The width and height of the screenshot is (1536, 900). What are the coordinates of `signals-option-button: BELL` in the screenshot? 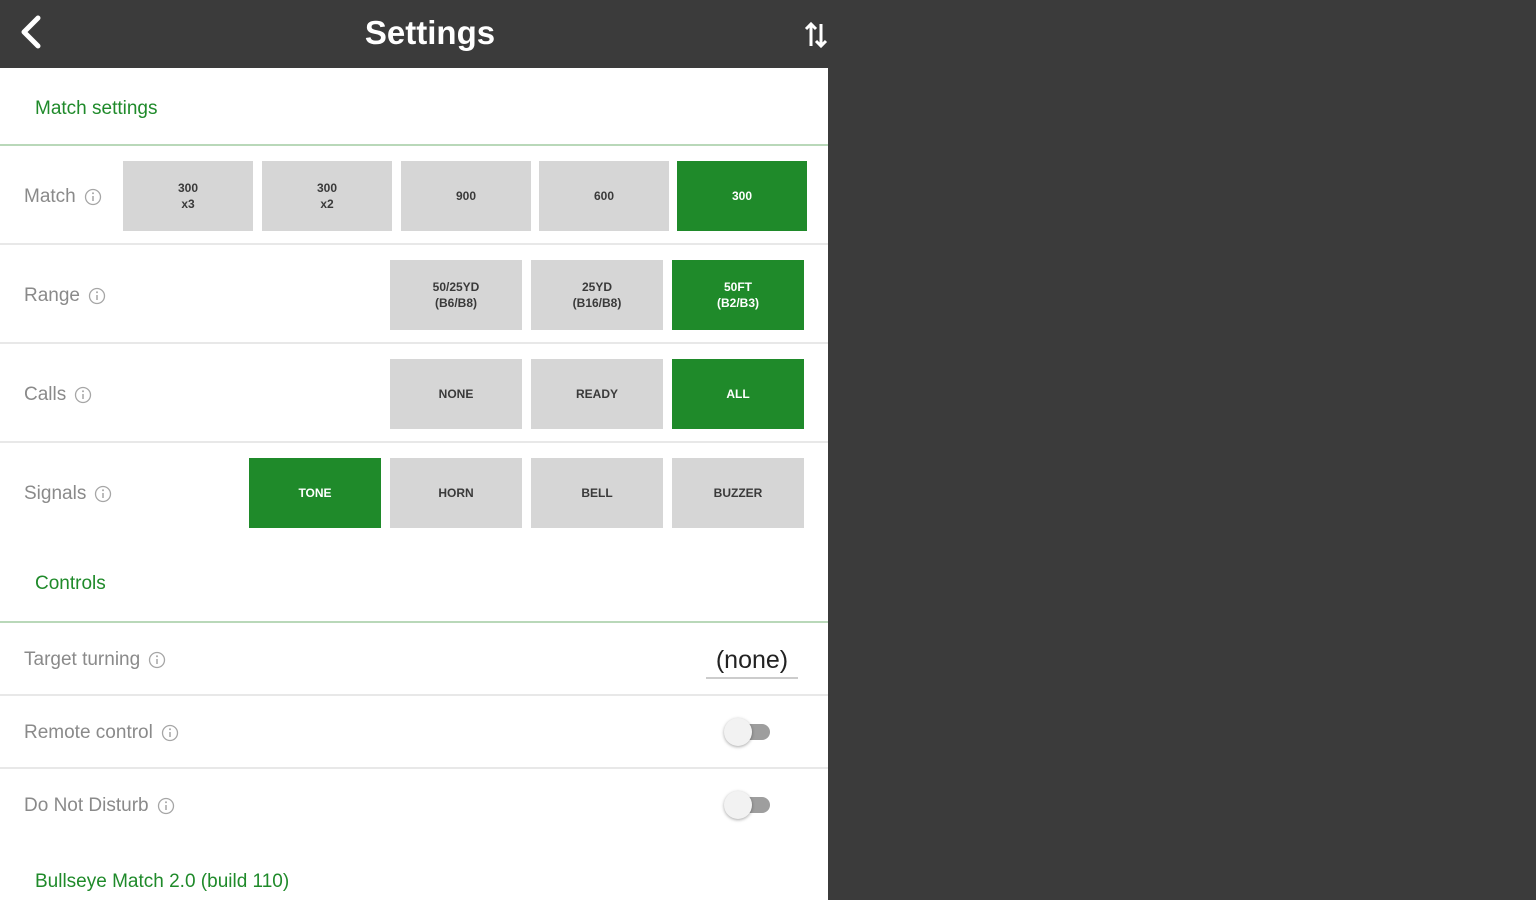 It's located at (597, 493).